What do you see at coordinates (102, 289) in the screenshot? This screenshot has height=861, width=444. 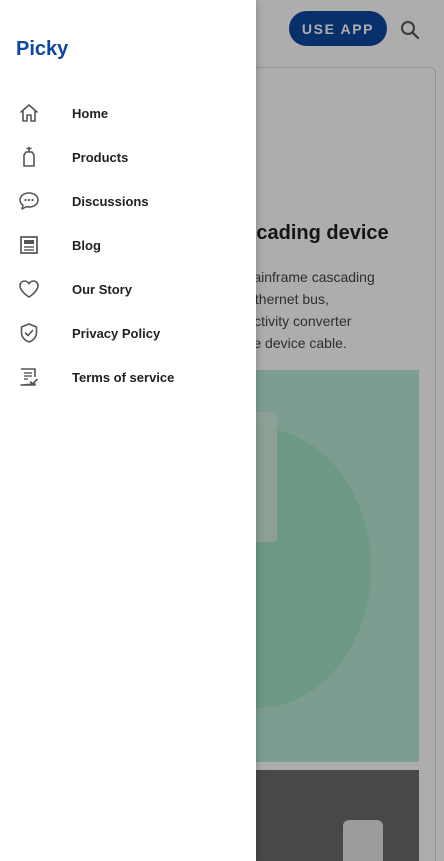 I see `drawer-item-label: Our Story` at bounding box center [102, 289].